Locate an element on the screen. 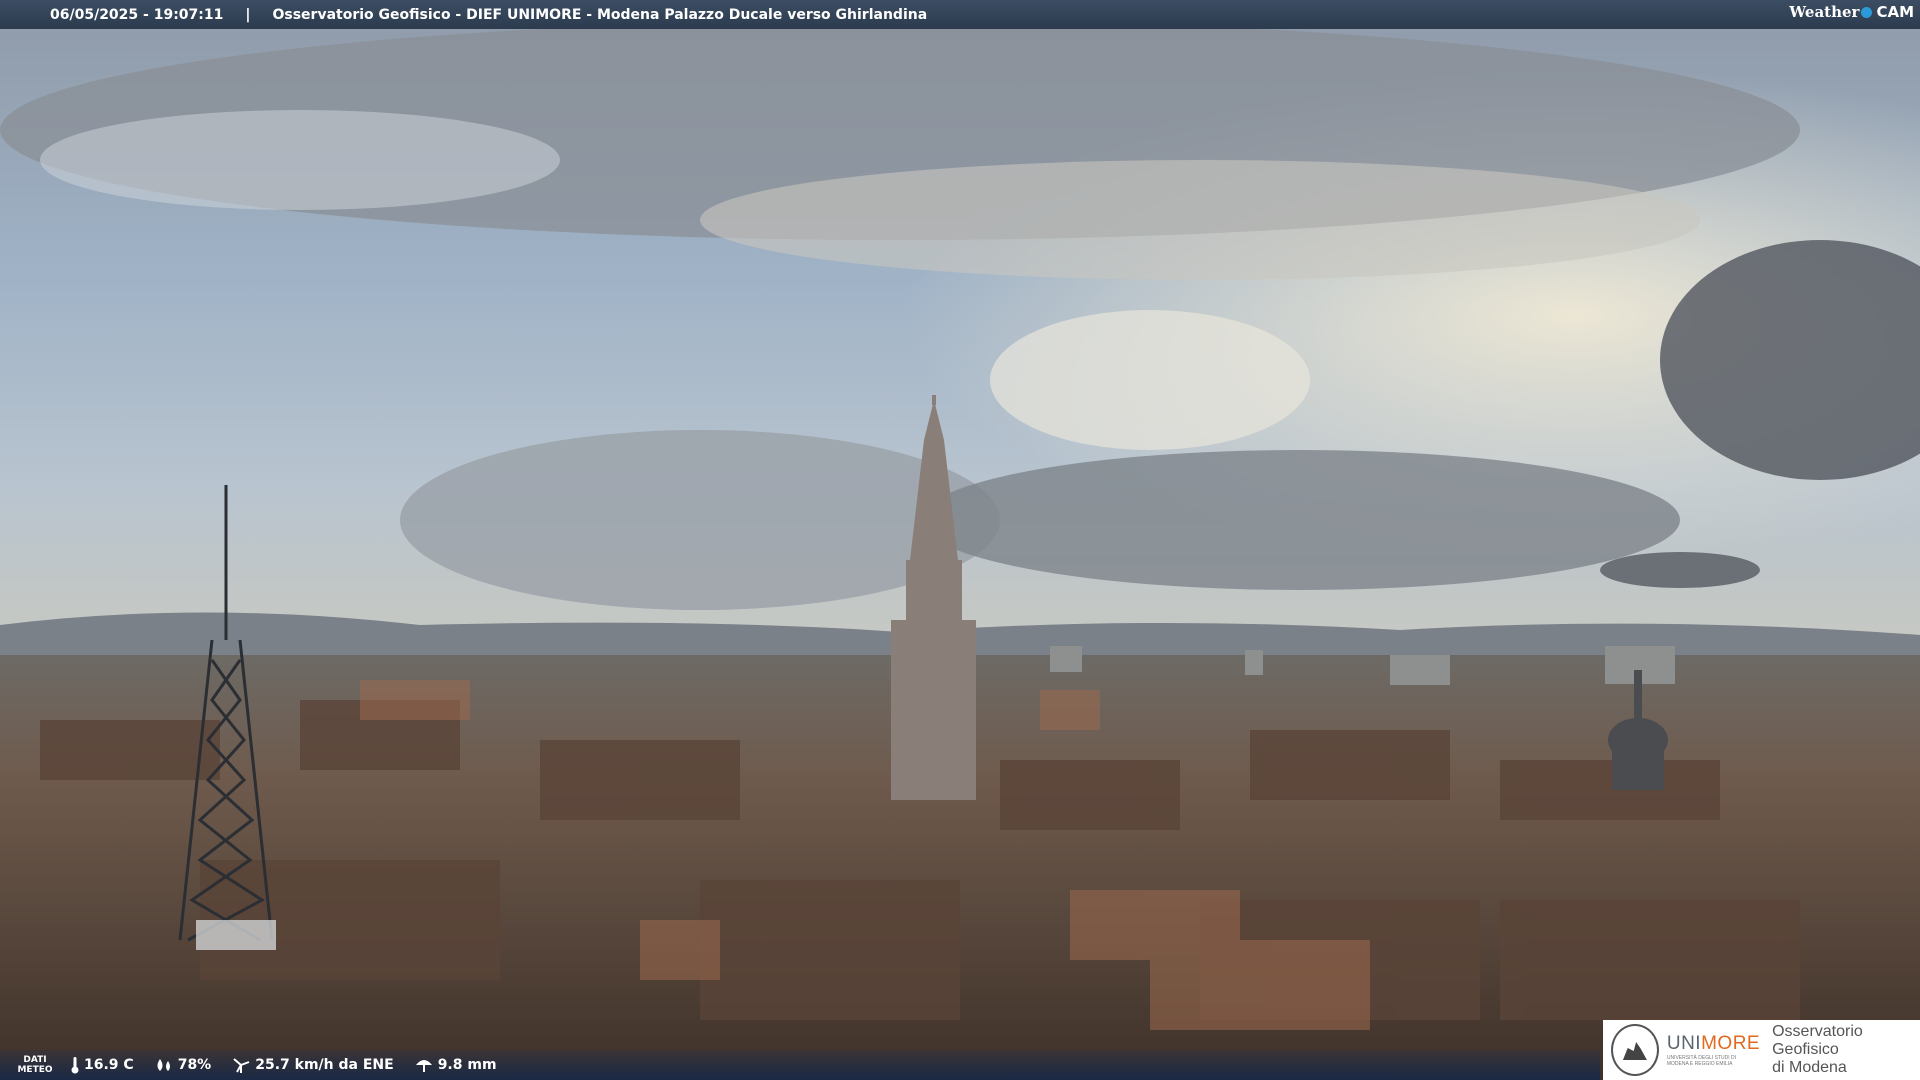 Image resolution: width=1920 pixels, height=1080 pixels. temperature-metric: 16.9 C is located at coordinates (102, 1065).